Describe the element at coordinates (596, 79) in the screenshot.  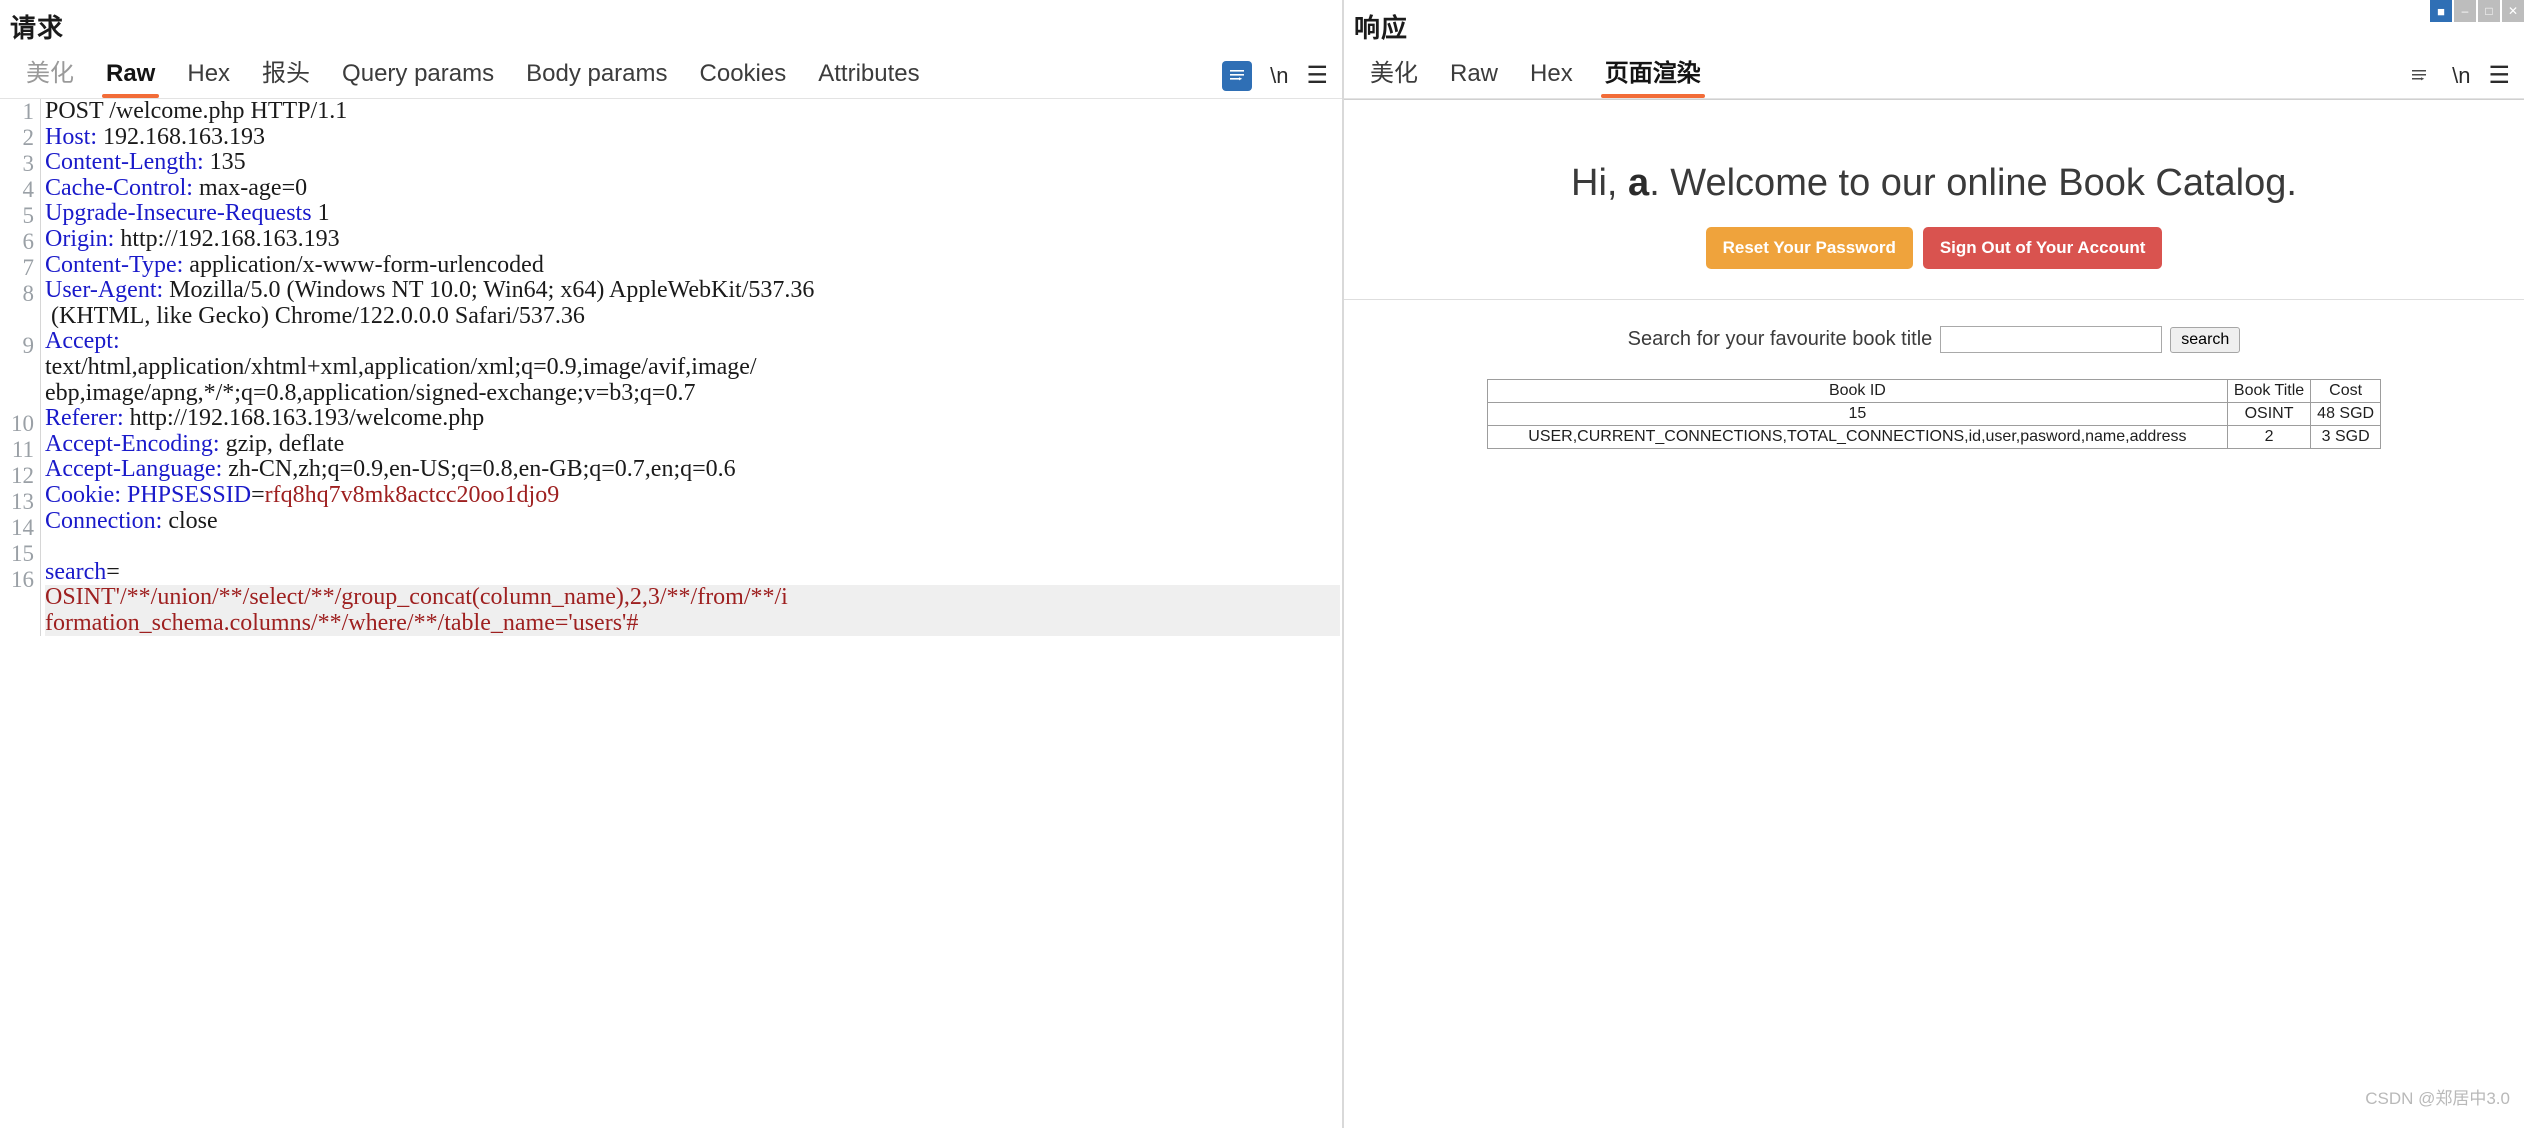
I see `tab-body-params: Body params` at that location.